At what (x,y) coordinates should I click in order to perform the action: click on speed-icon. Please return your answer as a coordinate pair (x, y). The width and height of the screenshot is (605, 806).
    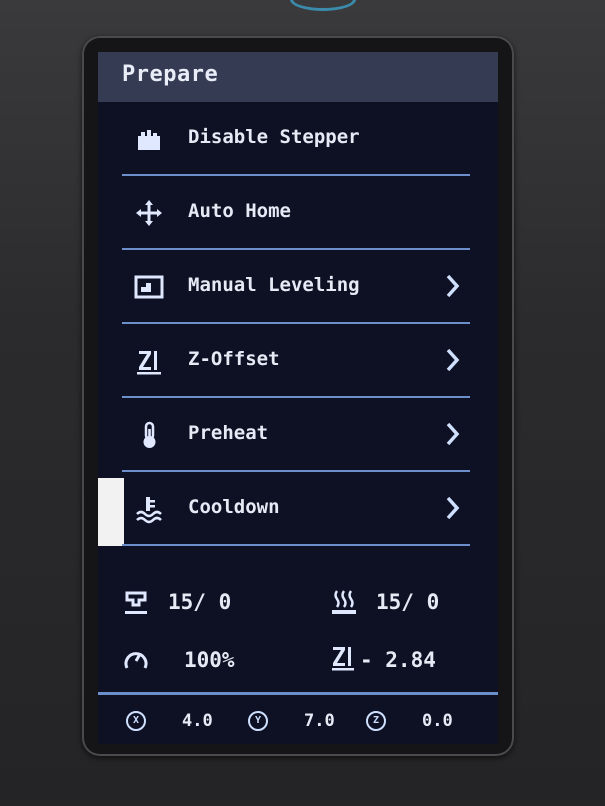
    Looking at the image, I should click on (136, 660).